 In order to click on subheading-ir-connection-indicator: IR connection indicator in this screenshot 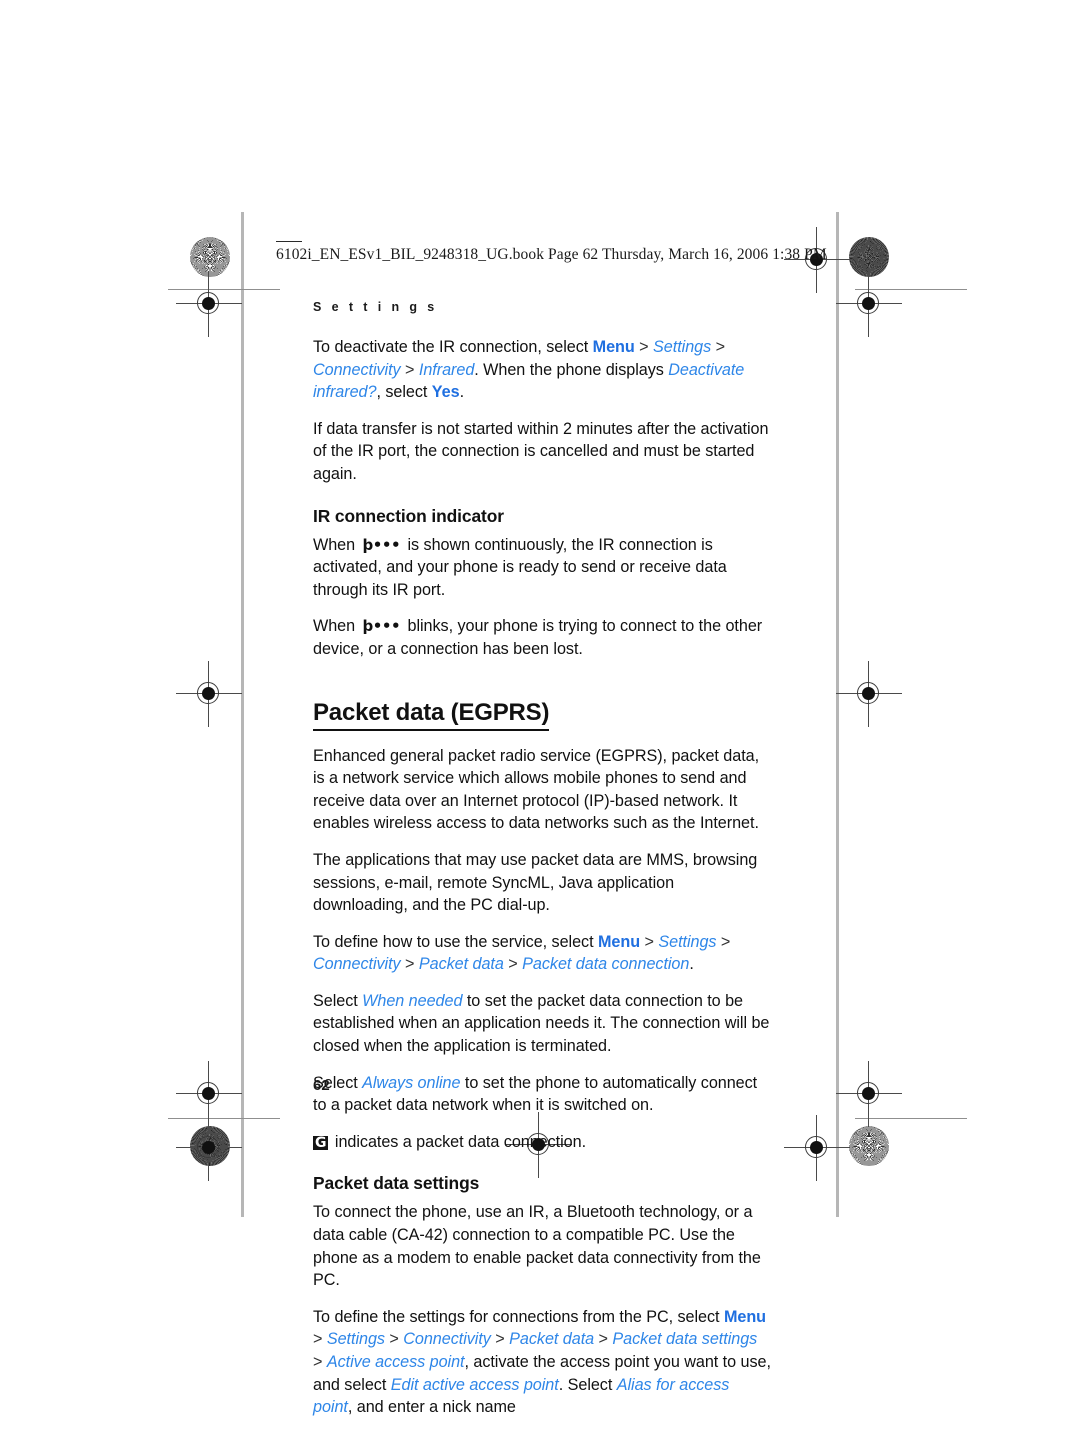, I will do `click(408, 515)`.